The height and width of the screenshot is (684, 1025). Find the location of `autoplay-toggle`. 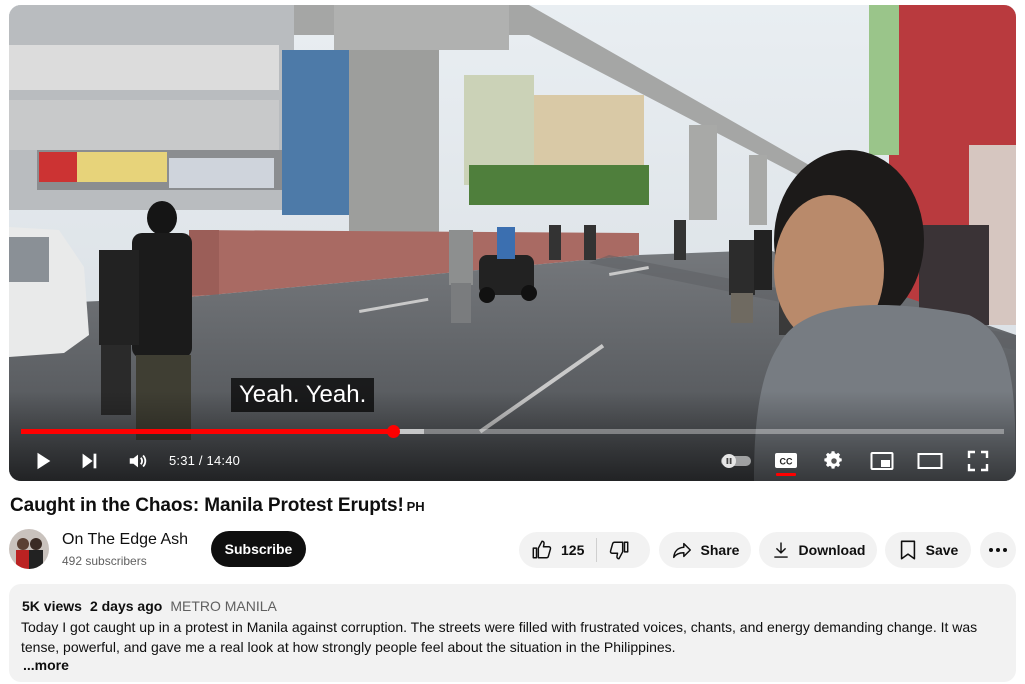

autoplay-toggle is located at coordinates (736, 461).